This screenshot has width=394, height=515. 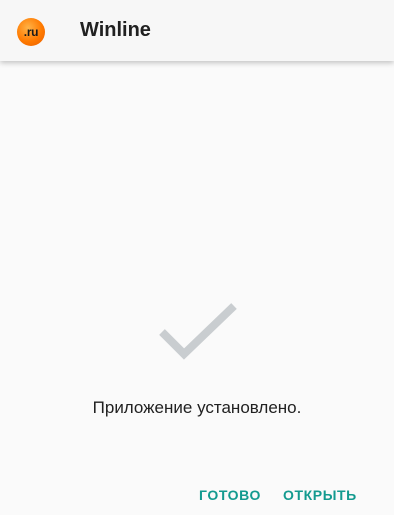 What do you see at coordinates (198, 331) in the screenshot?
I see `checkmark-icon` at bounding box center [198, 331].